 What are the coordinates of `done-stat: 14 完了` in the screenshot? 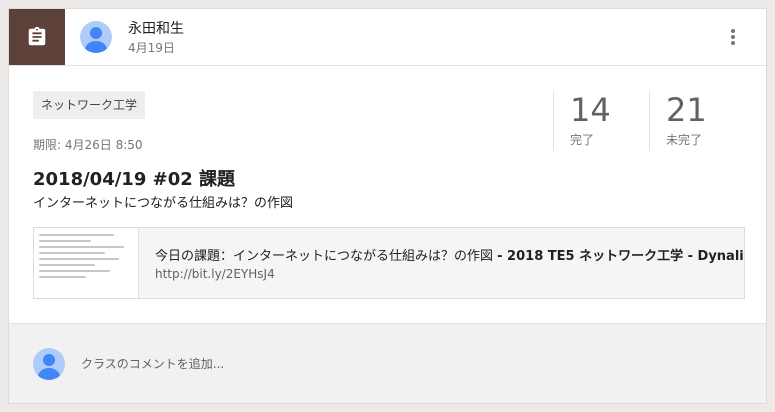 It's located at (601, 121).